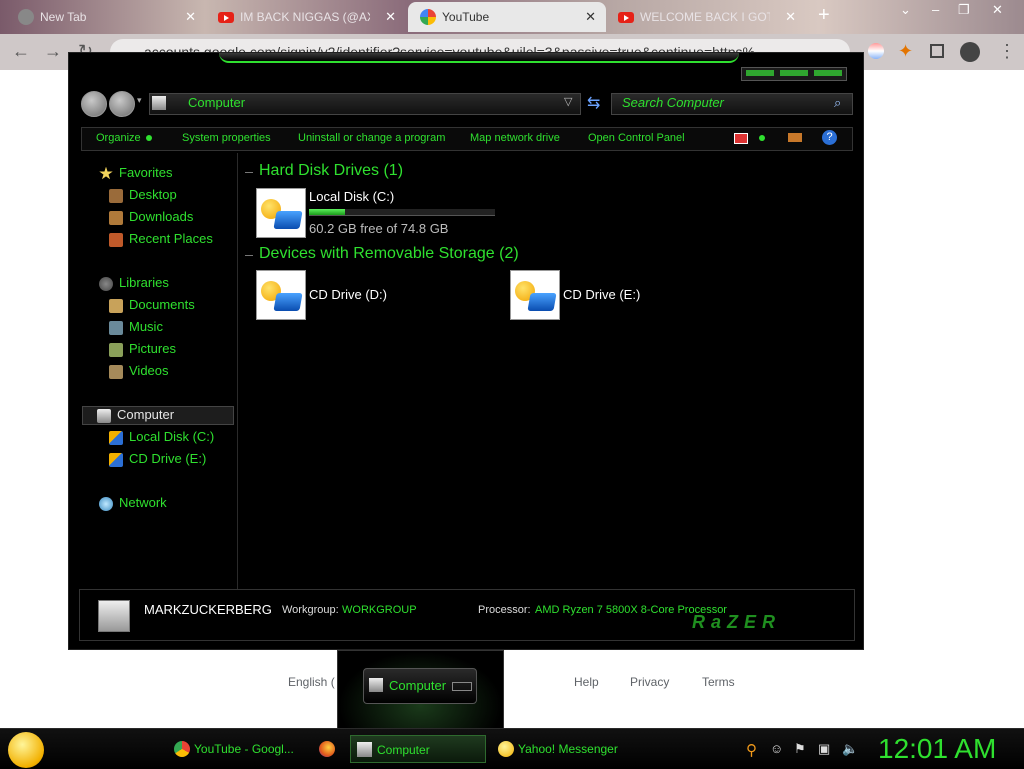 The image size is (1024, 769). I want to click on footer-link-privacy: Privacy, so click(649, 682).